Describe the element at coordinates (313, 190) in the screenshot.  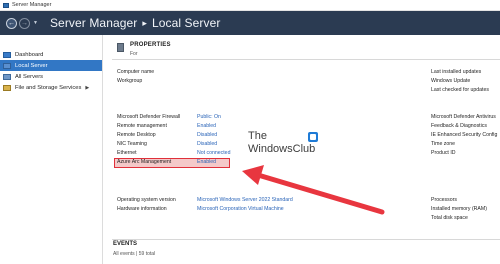
I see `annotation-arrow-icon` at that location.